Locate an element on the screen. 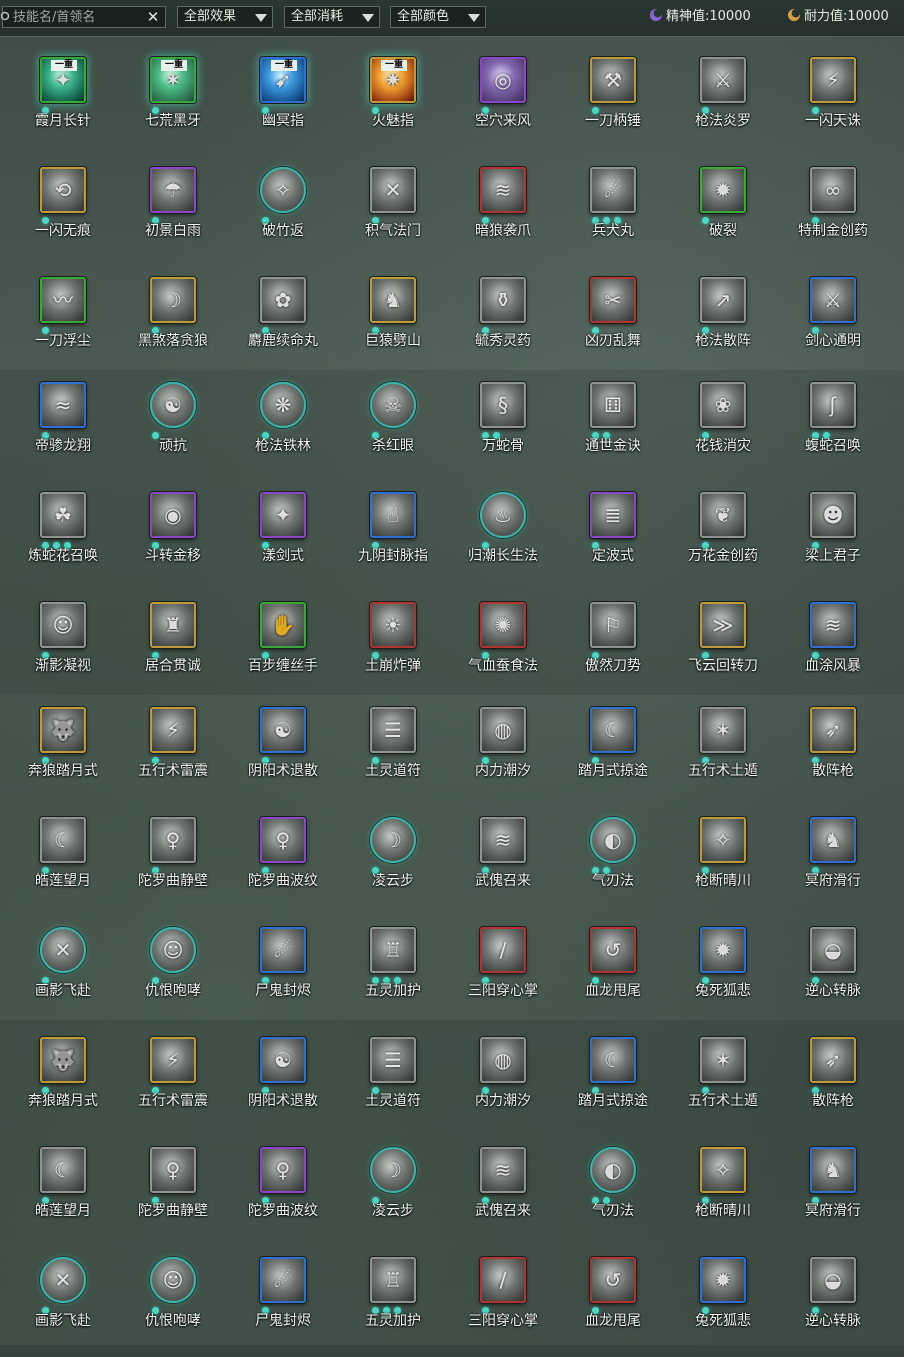  skill-slot: ✂ 凶刃乱舞 is located at coordinates (613, 319).